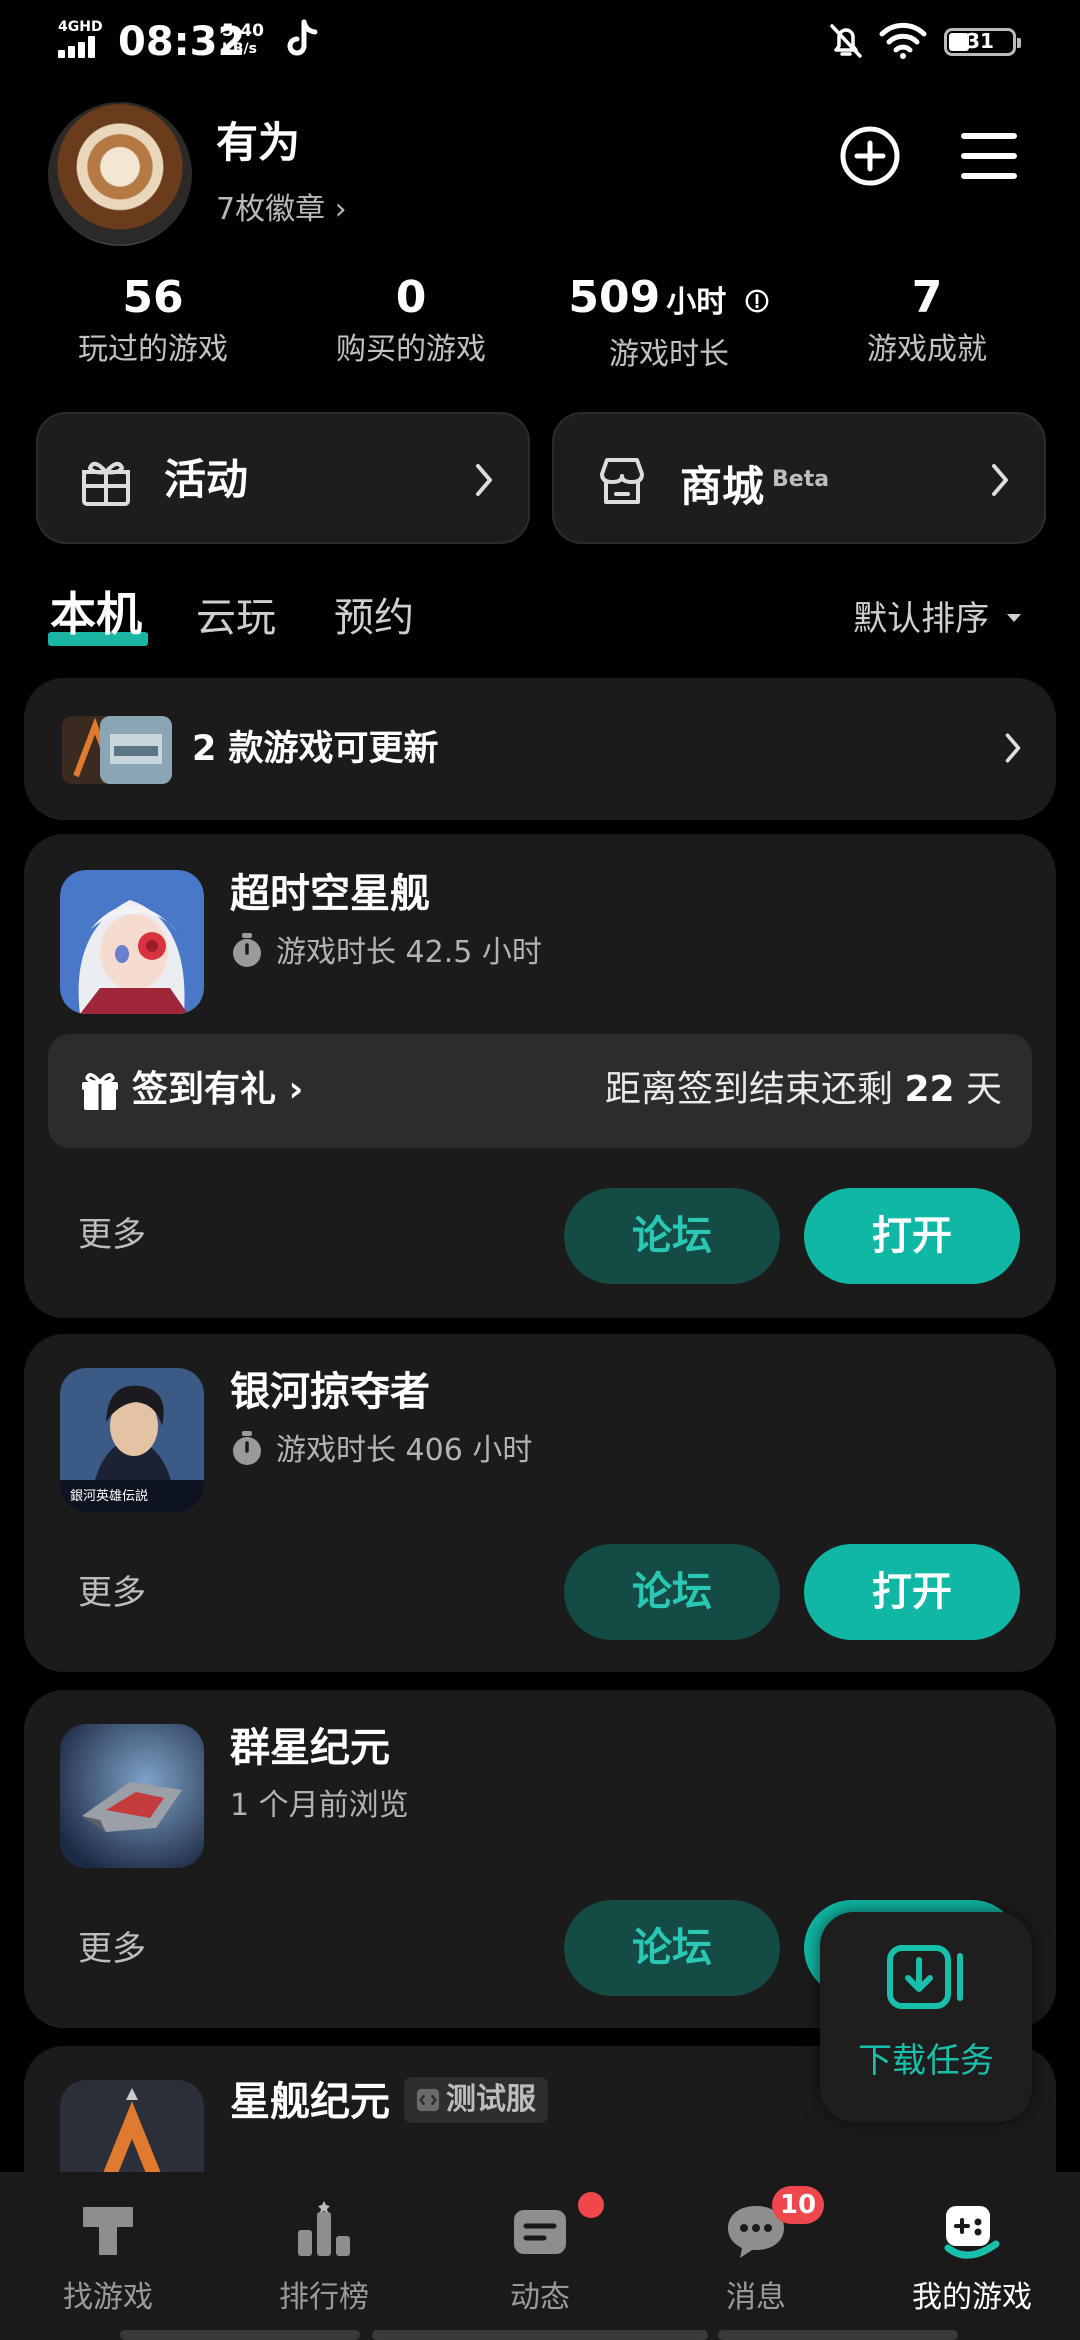 This screenshot has width=1080, height=2340. I want to click on signin-bar: 签到有礼 › 距离签到结束还剩 22 天, so click(540, 1091).